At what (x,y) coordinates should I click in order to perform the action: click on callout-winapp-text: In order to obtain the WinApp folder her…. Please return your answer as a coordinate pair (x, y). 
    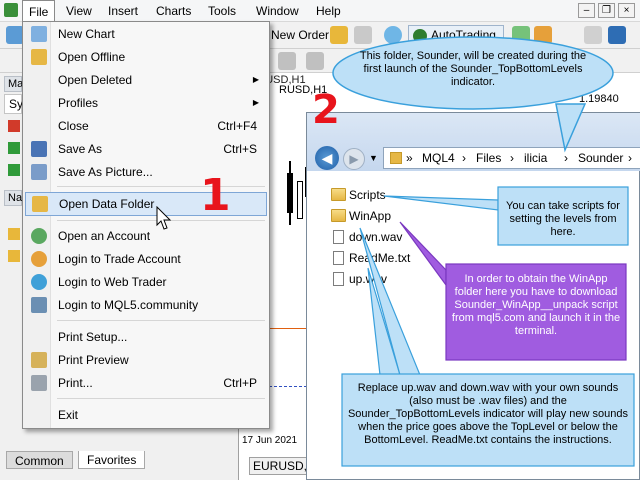
    Looking at the image, I should click on (536, 305).